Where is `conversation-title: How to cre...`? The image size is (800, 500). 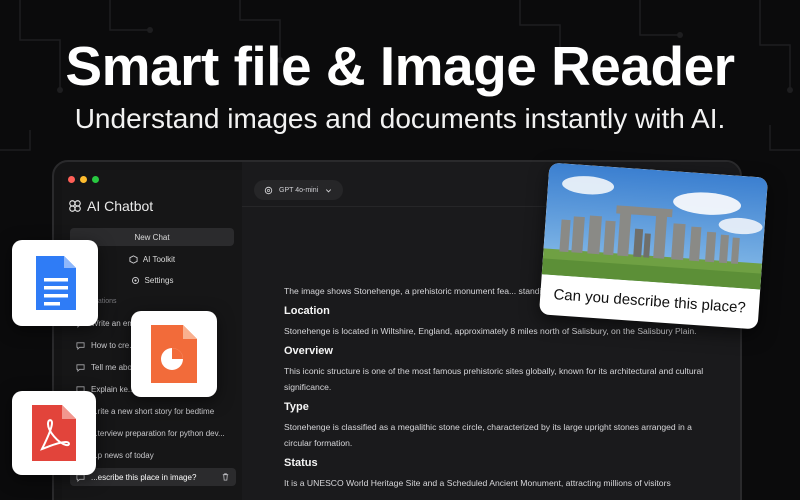
conversation-title: How to cre... is located at coordinates (113, 345).